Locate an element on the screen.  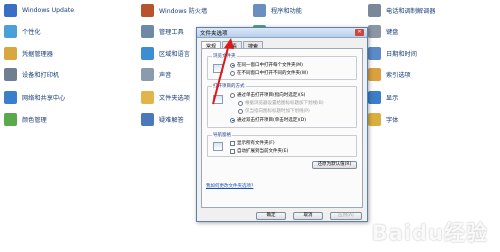
double-click-radio is located at coordinates (232, 120).